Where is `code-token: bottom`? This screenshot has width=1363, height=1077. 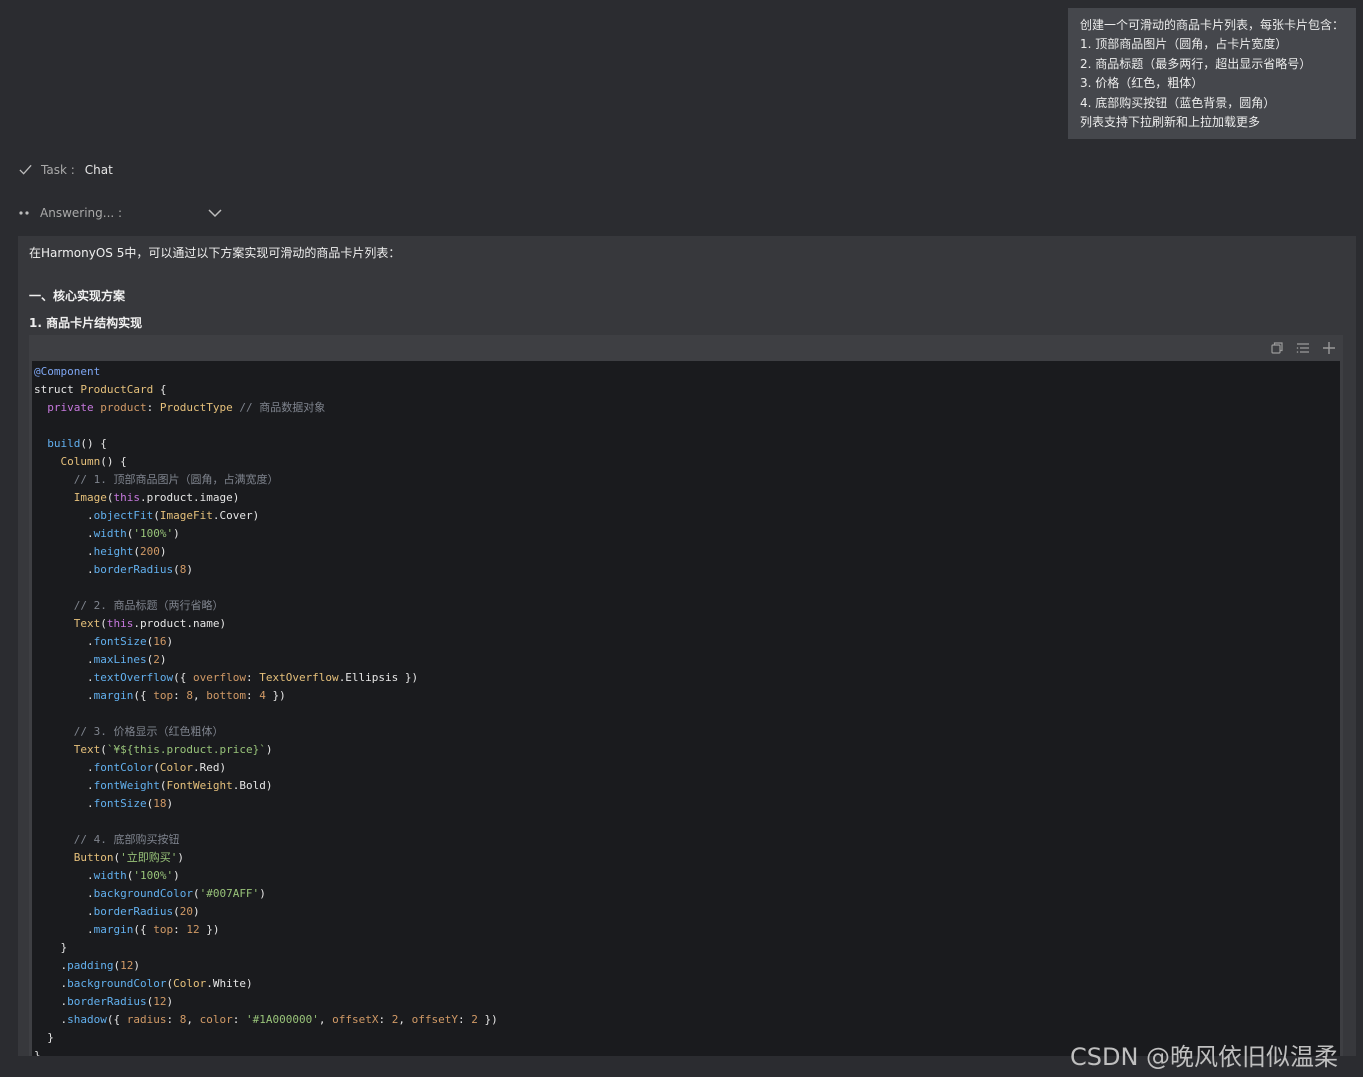
code-token: bottom is located at coordinates (226, 695).